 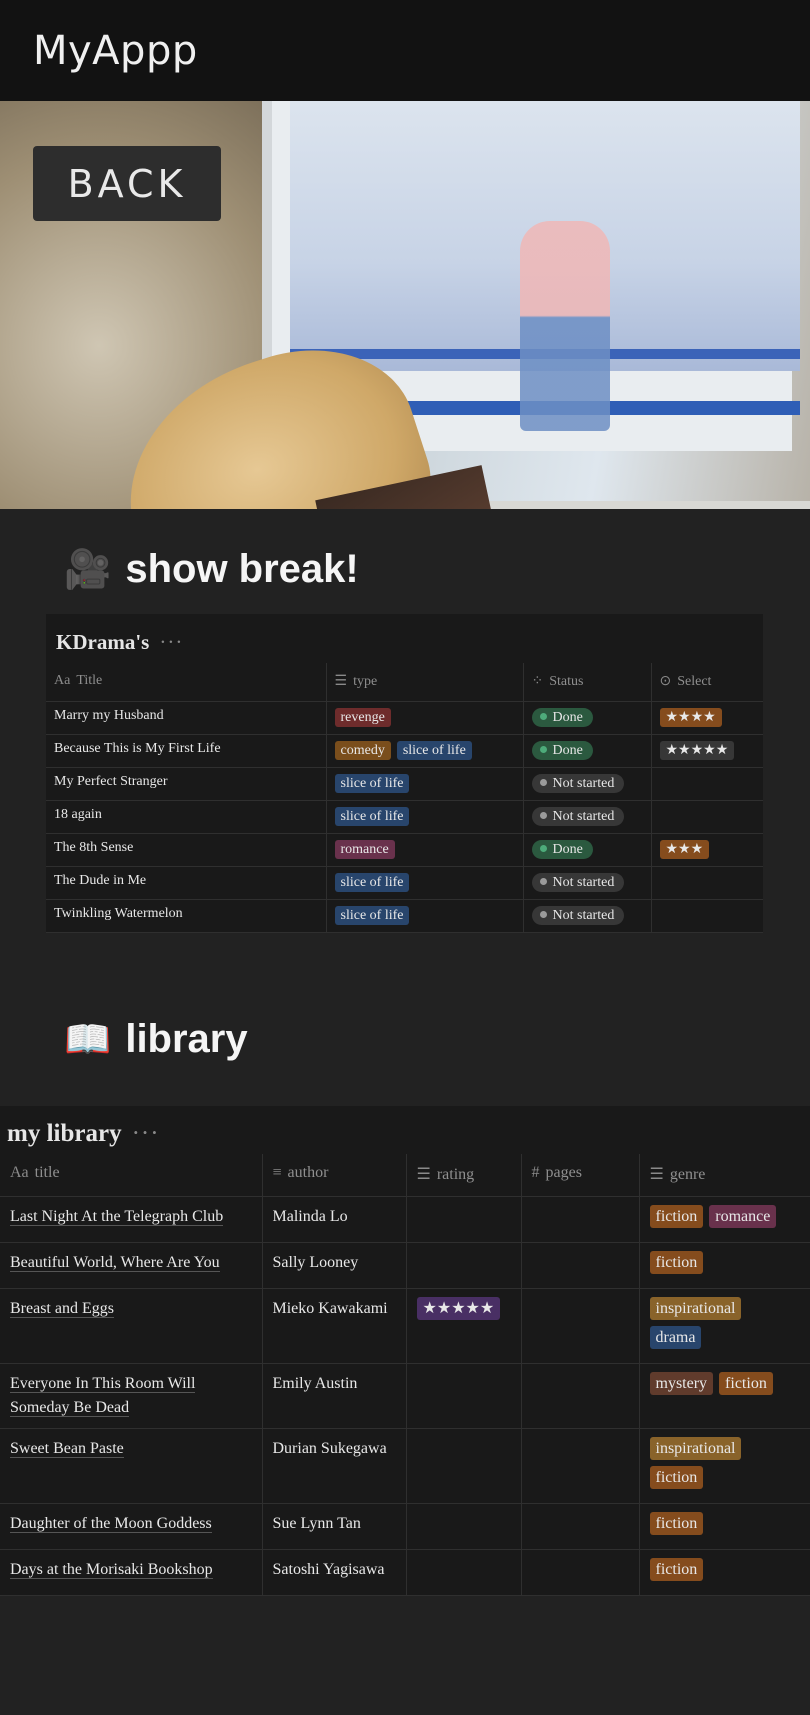 I want to click on row-title: Last Night At the Telegraph Club, so click(x=131, y=1219).